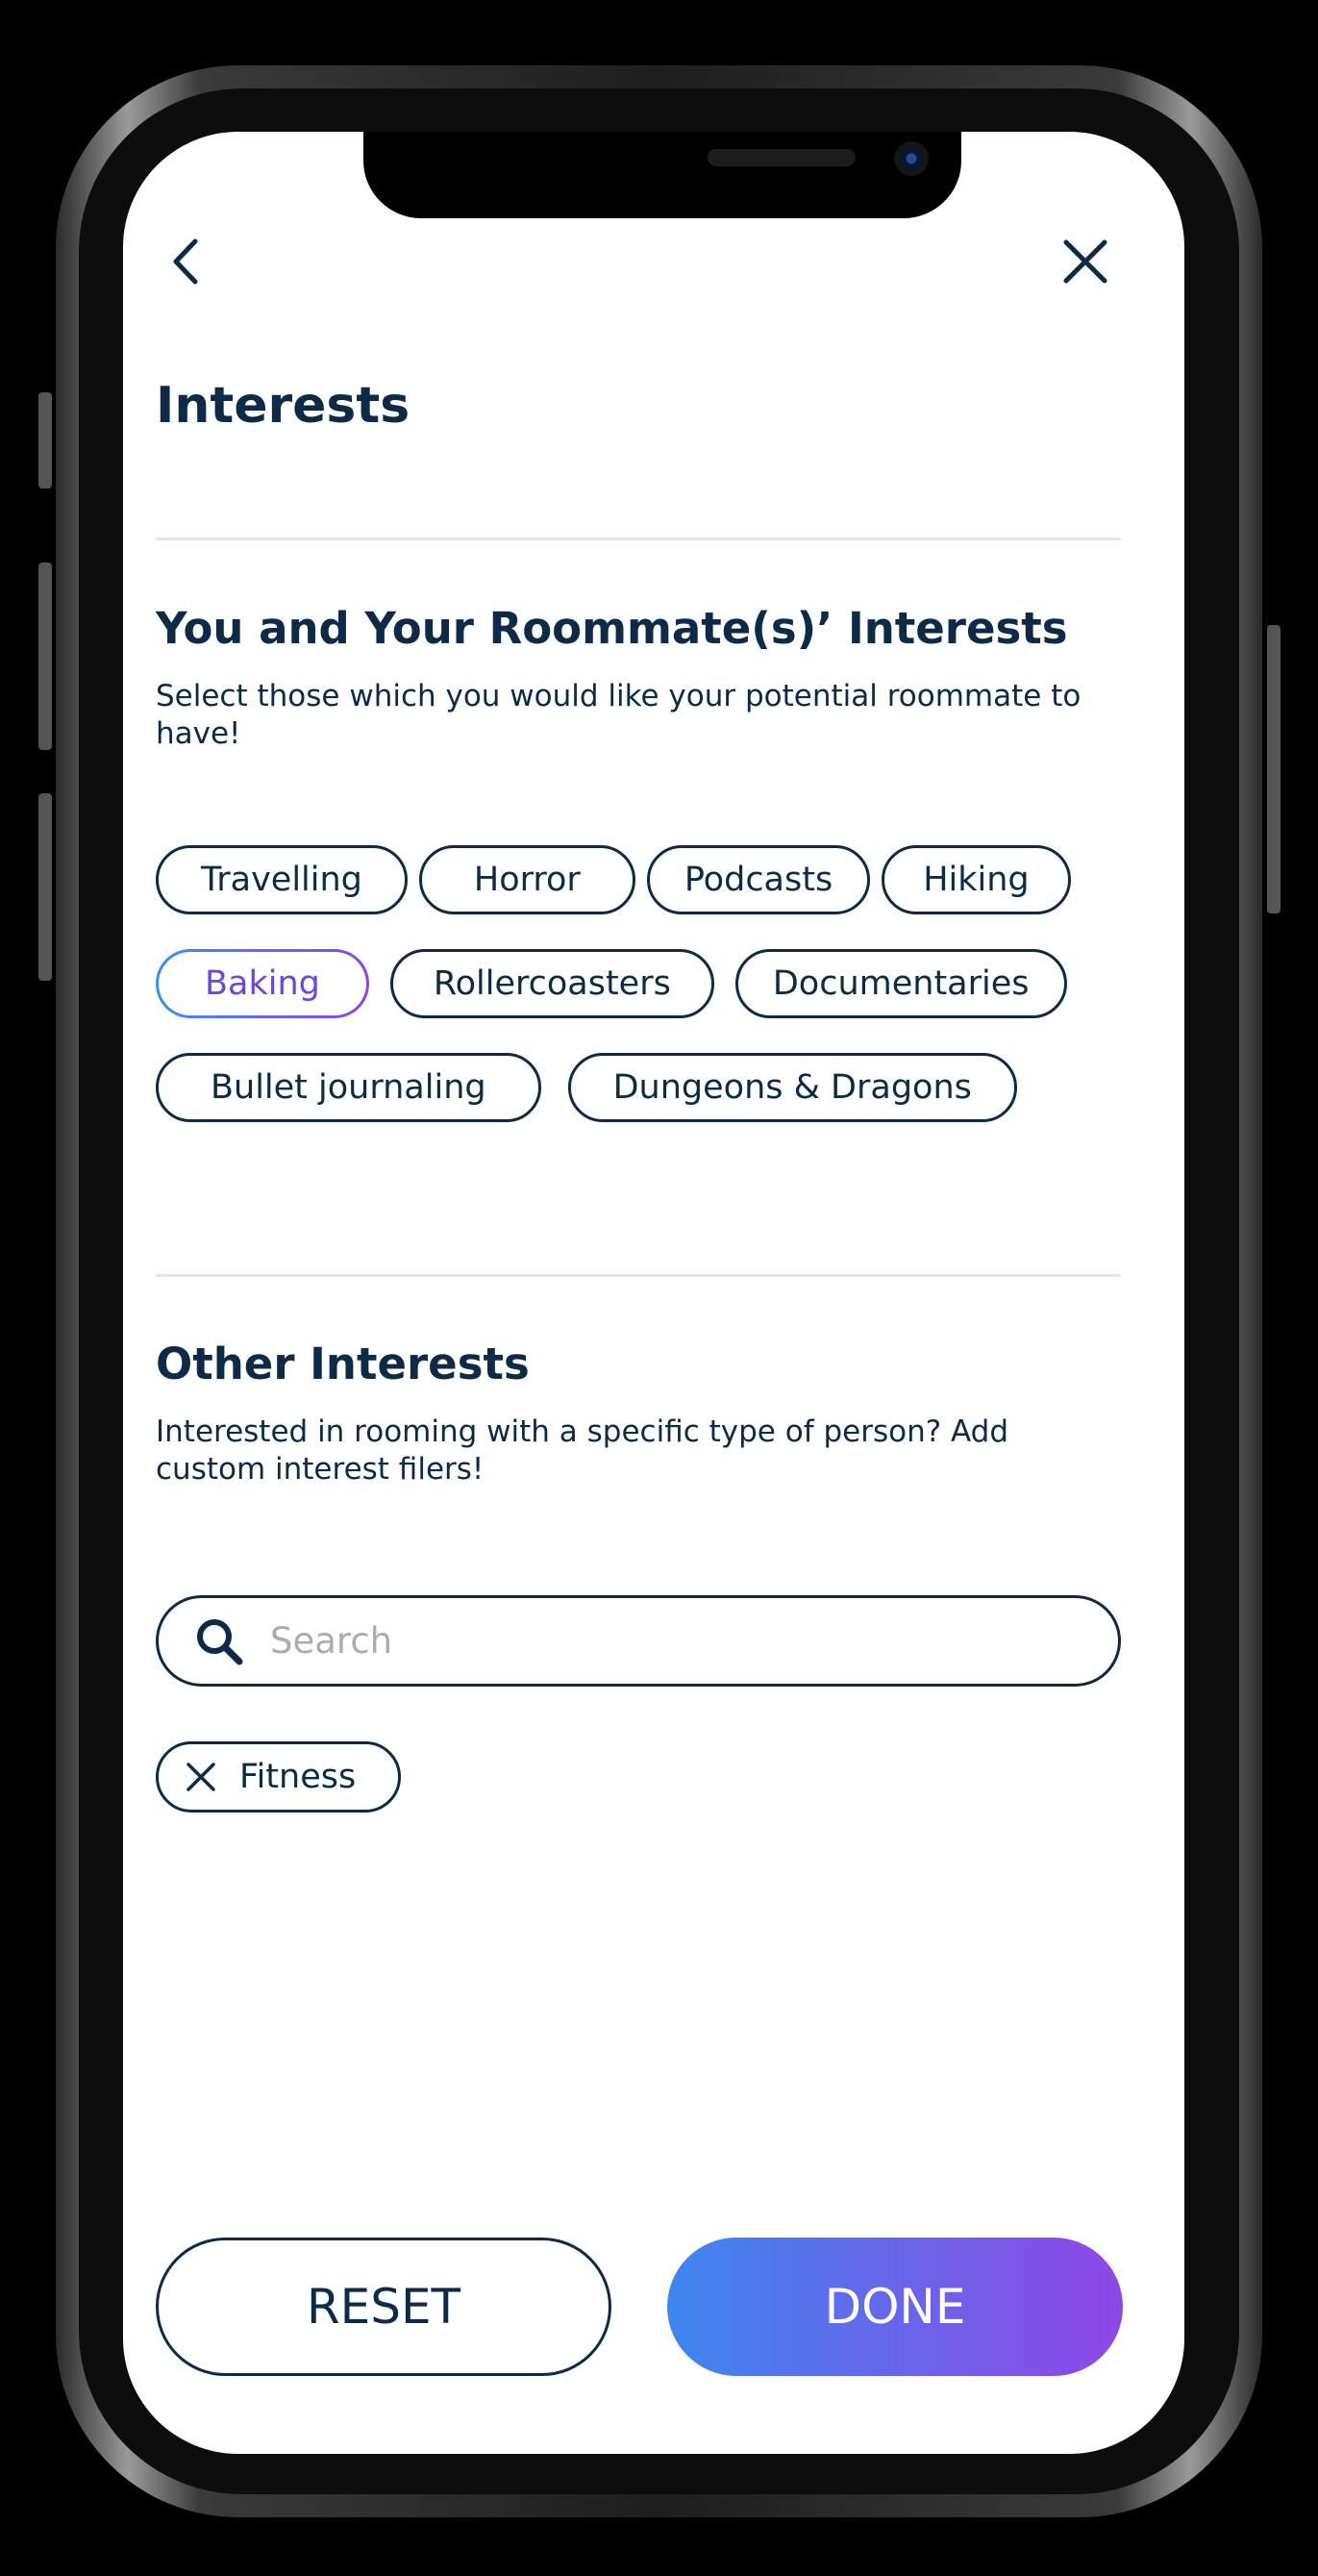 The image size is (1318, 2576). Describe the element at coordinates (220, 1641) in the screenshot. I see `search-icon` at that location.